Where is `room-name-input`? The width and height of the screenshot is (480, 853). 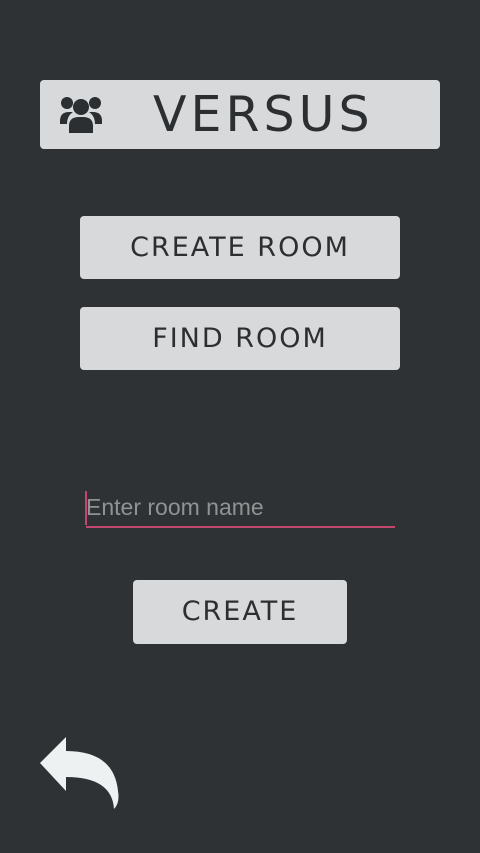
room-name-input is located at coordinates (240, 509).